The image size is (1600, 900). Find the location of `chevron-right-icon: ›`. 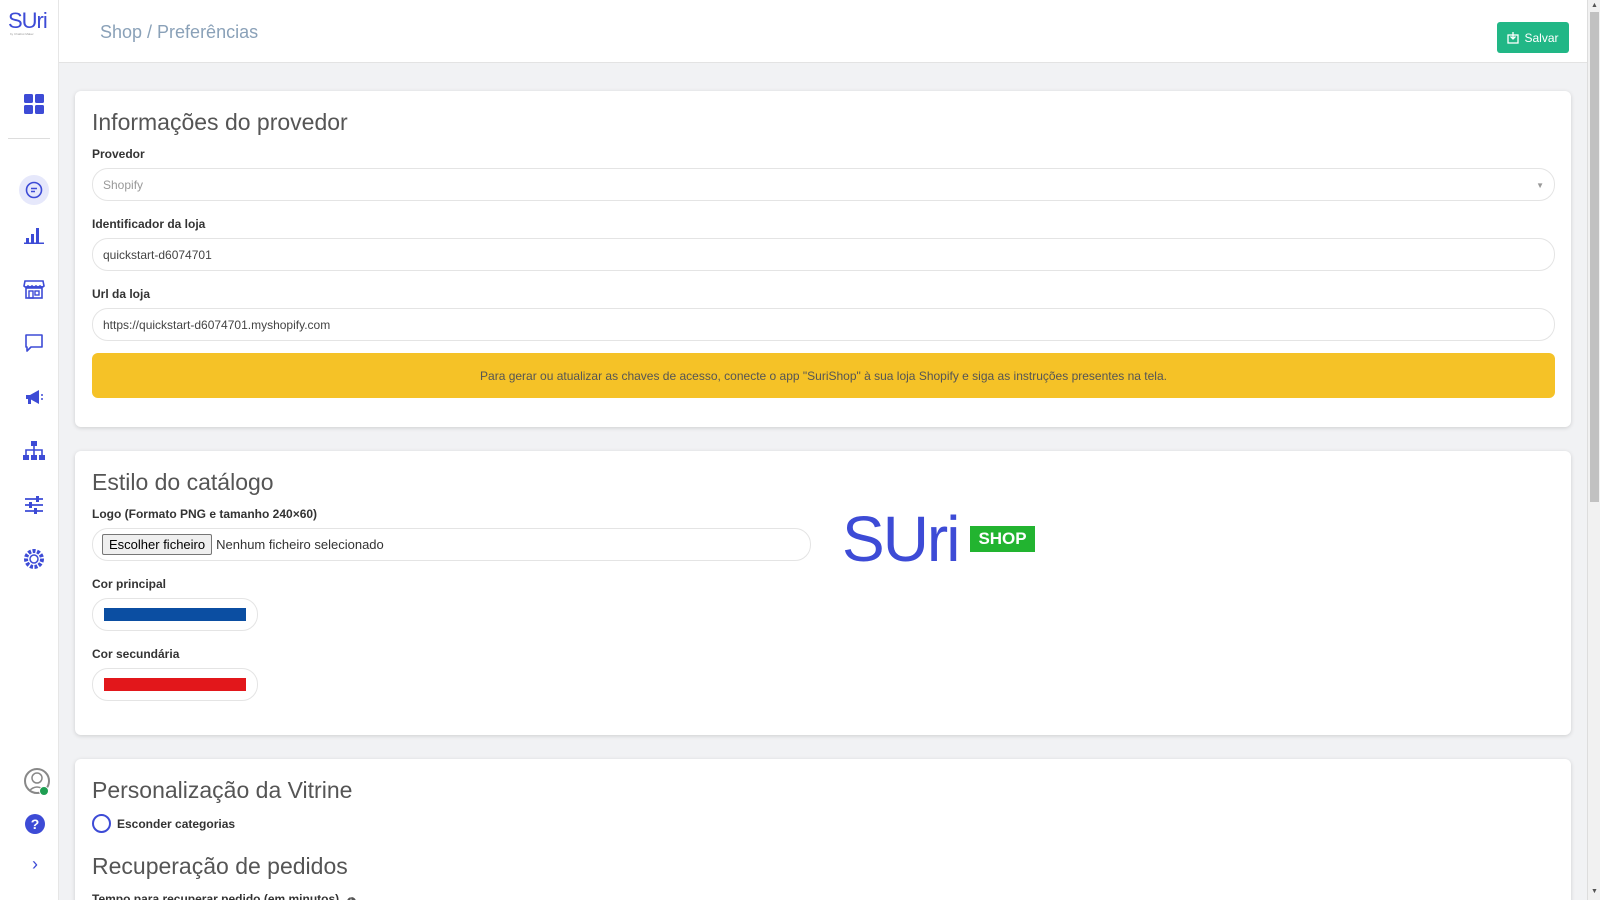

chevron-right-icon: › is located at coordinates (35, 864).